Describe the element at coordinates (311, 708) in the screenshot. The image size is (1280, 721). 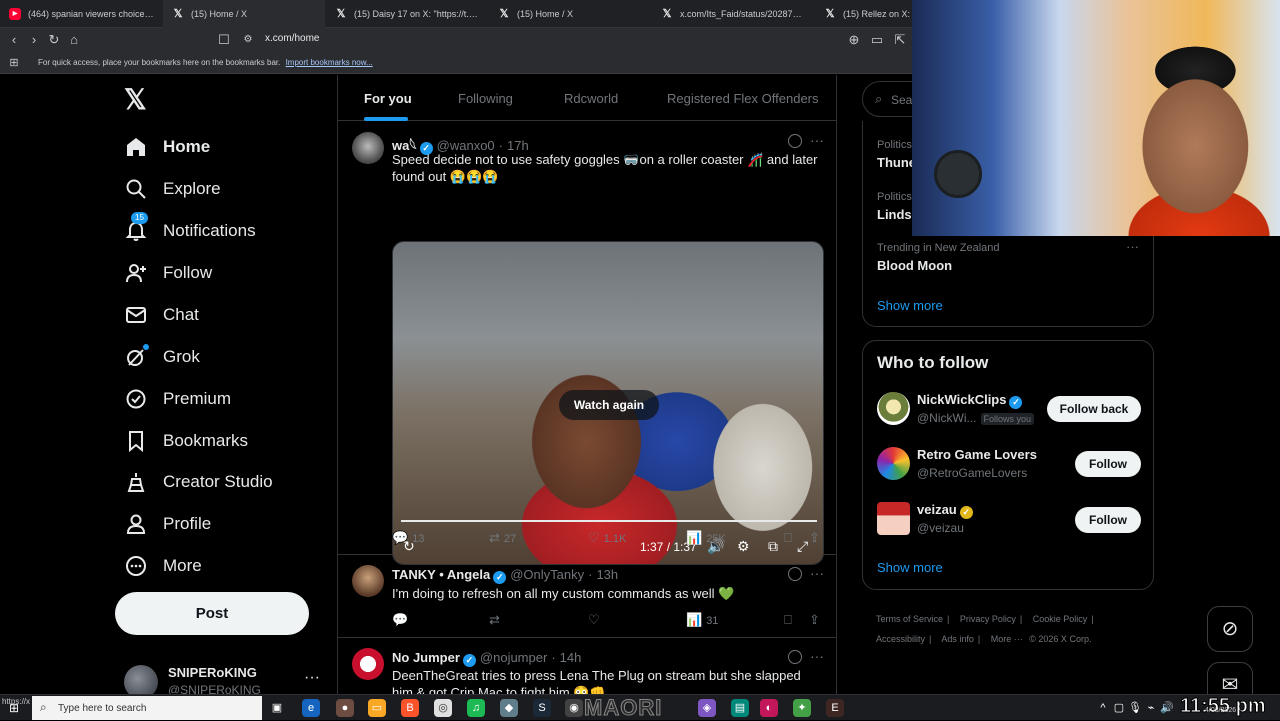
I see `edge-icon: e` at that location.